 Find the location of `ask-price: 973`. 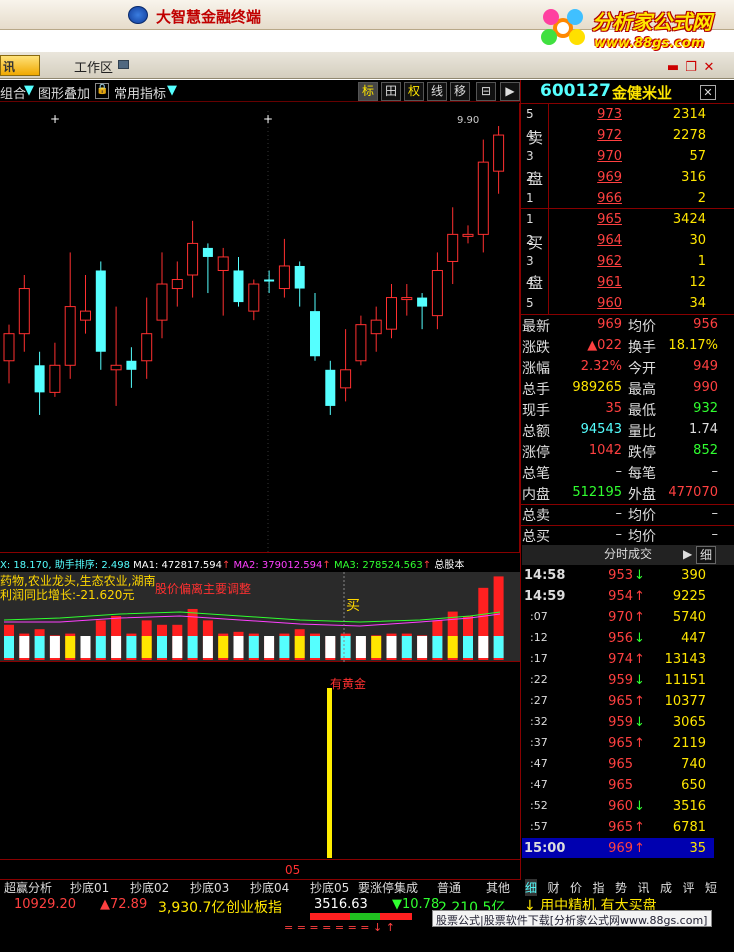

ask-price: 973 is located at coordinates (609, 114).